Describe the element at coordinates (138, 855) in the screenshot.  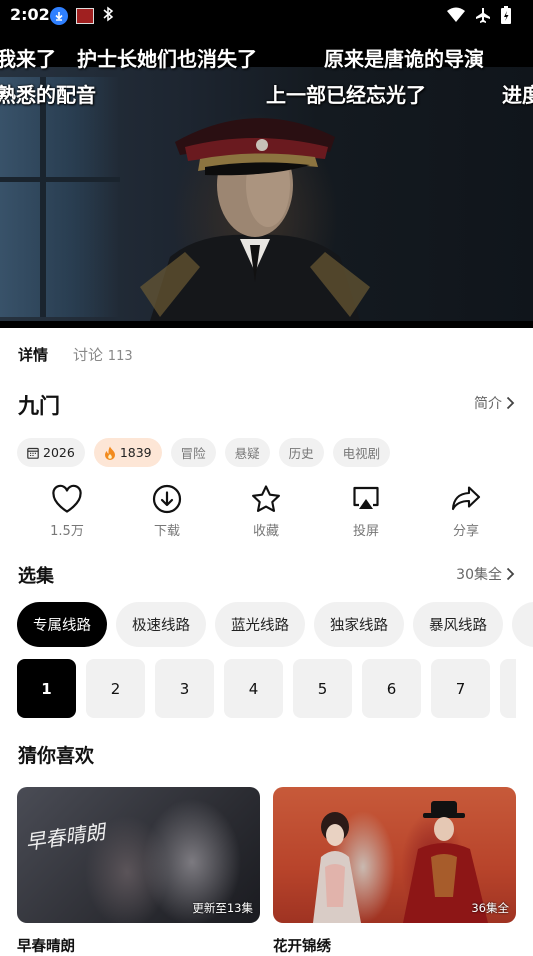
I see `recommend-cover: 早春晴朗 更新至13集` at that location.